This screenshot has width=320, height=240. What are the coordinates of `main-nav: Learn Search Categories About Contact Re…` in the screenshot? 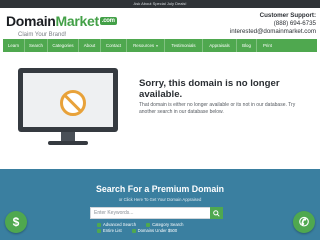 It's located at (160, 45).